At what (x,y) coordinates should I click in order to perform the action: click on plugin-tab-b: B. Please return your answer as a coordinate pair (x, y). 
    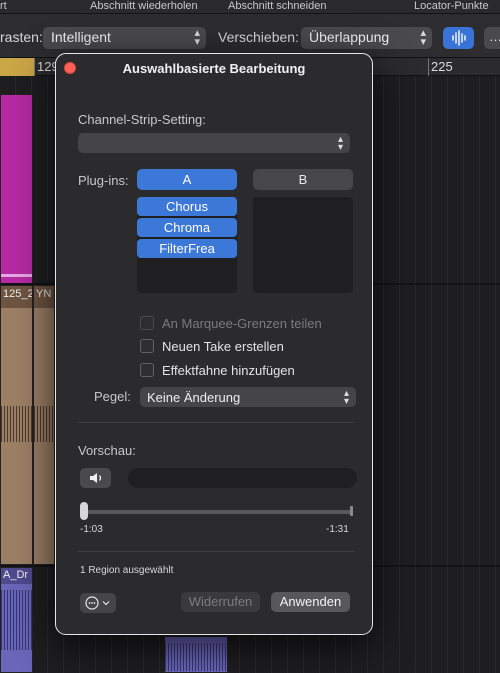
    Looking at the image, I should click on (303, 179).